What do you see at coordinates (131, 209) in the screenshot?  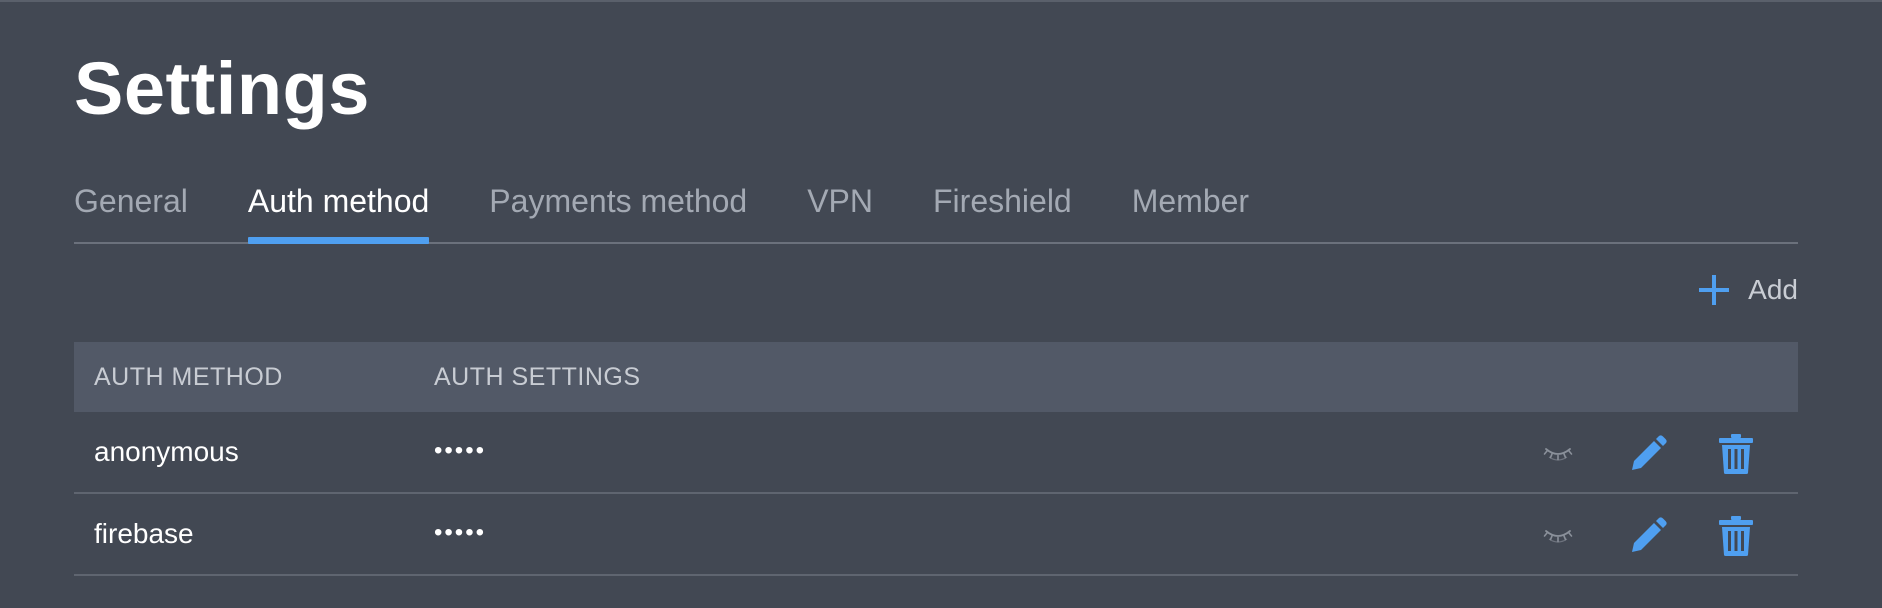 I see `tab-general: General` at bounding box center [131, 209].